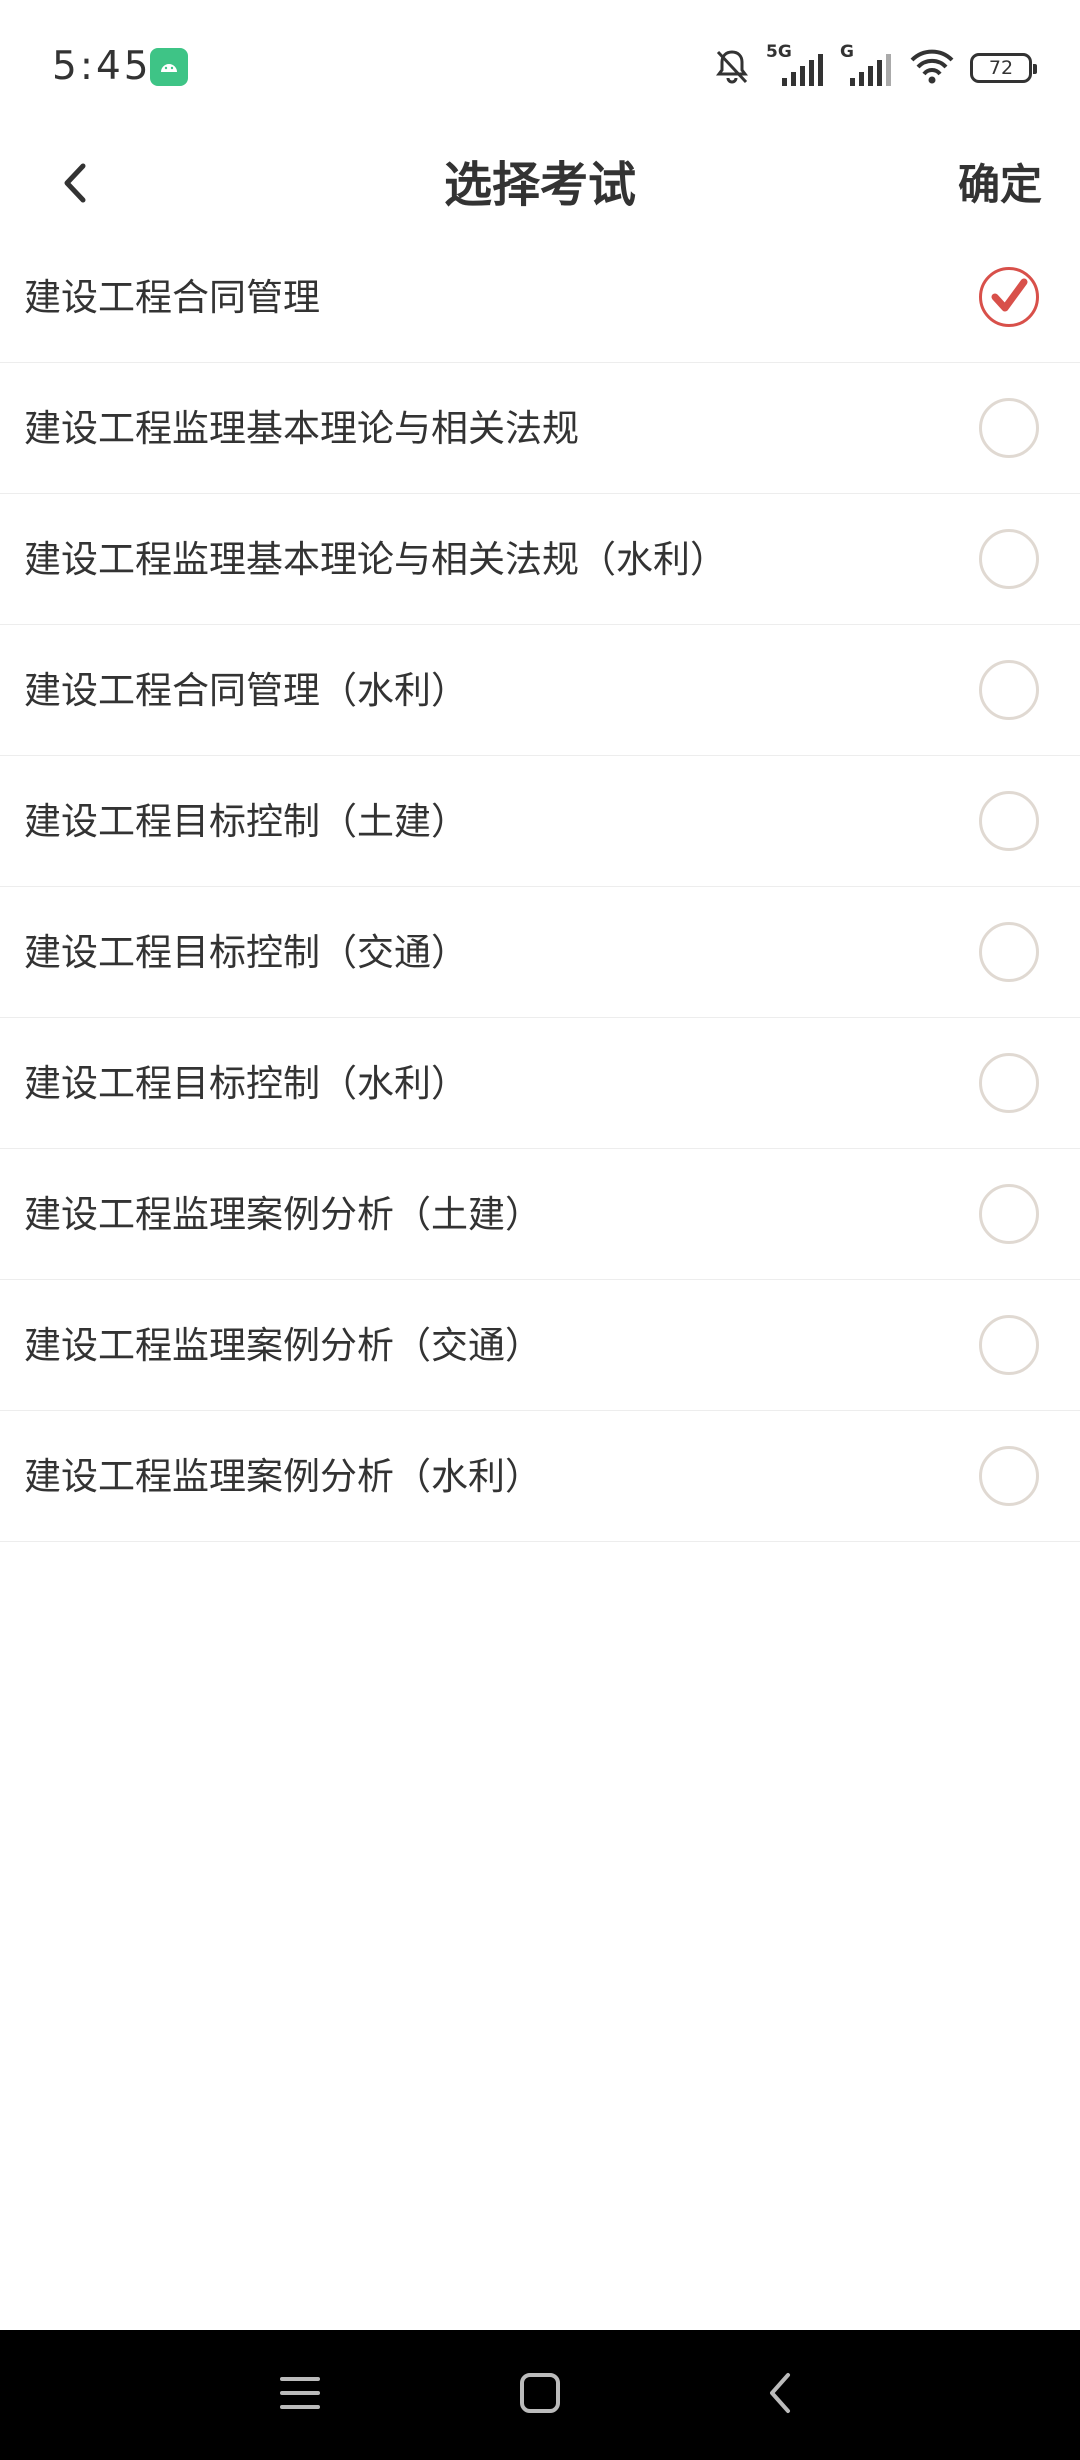  I want to click on exam-label: 建设工程目标控制（交通）, so click(246, 952).